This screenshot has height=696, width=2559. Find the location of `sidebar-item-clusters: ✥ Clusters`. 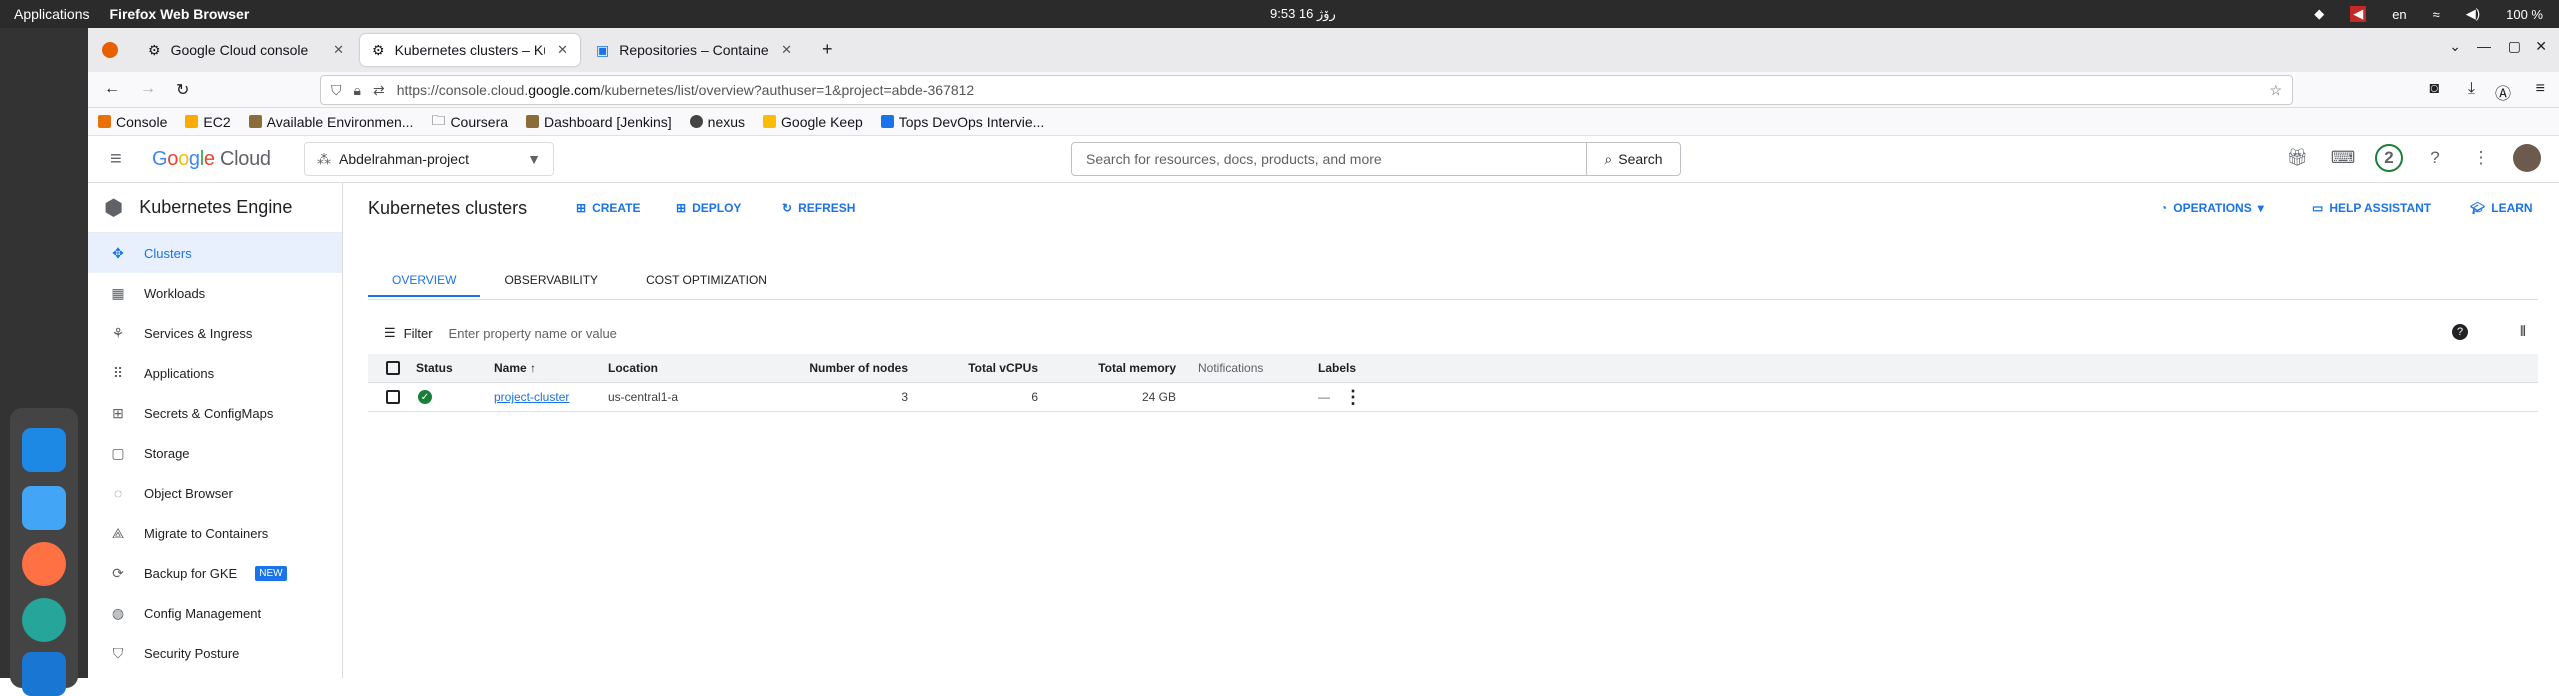

sidebar-item-clusters: ✥ Clusters is located at coordinates (215, 253).